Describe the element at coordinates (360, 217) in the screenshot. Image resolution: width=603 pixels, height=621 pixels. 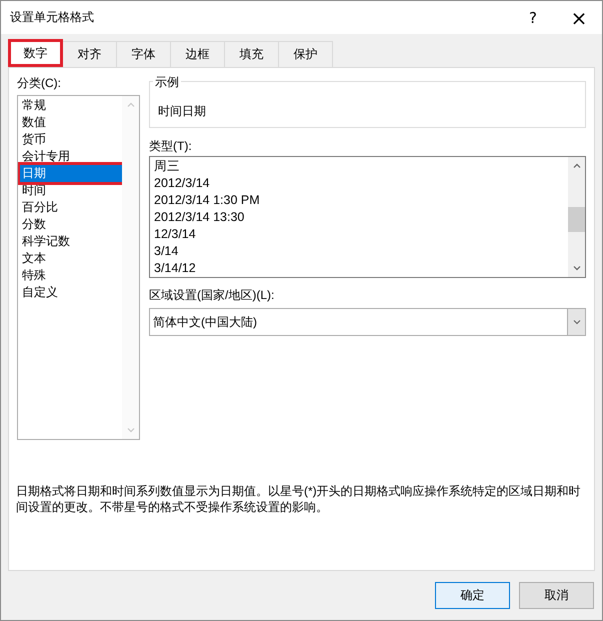
I see `type-item: 2012/3/14 13:30` at that location.